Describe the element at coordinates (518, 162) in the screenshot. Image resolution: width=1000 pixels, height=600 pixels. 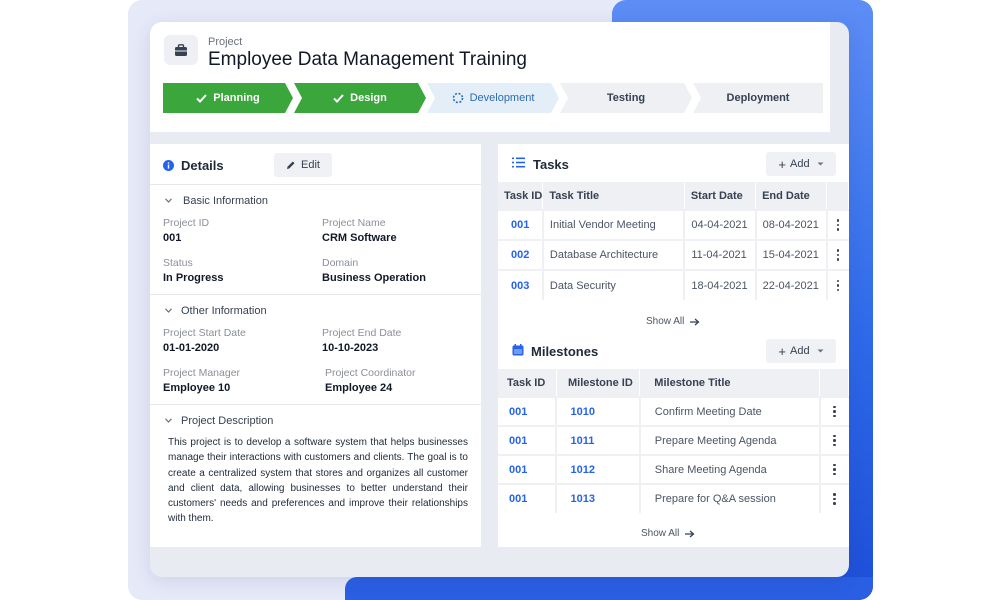
I see `list-icon` at that location.